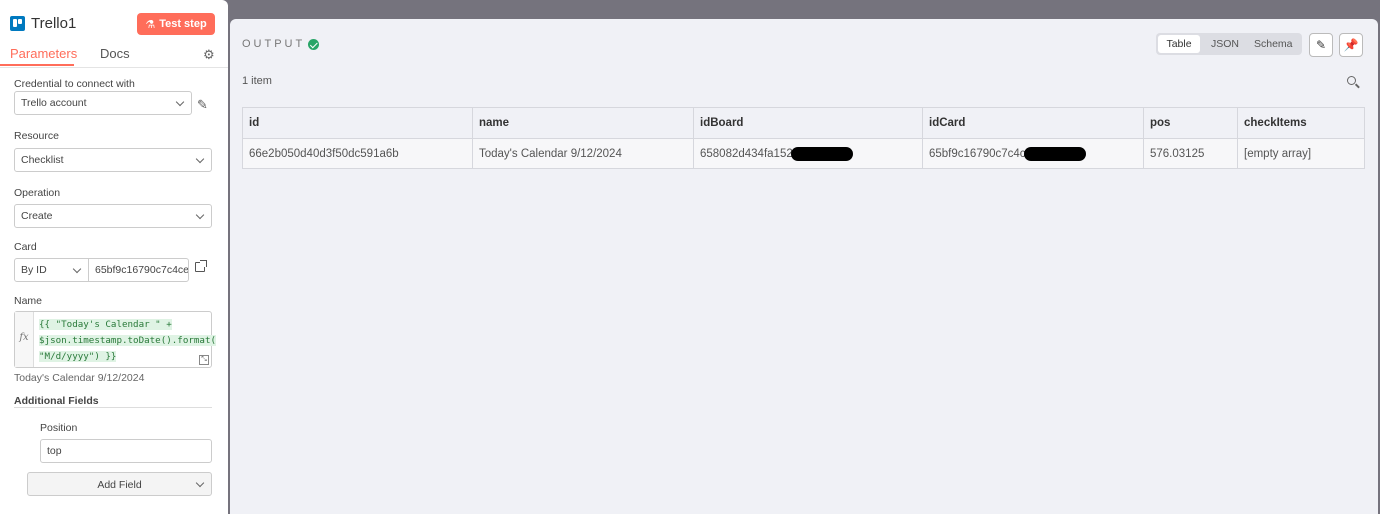 The height and width of the screenshot is (514, 1380). Describe the element at coordinates (25, 247) in the screenshot. I see `card-label: Card` at that location.